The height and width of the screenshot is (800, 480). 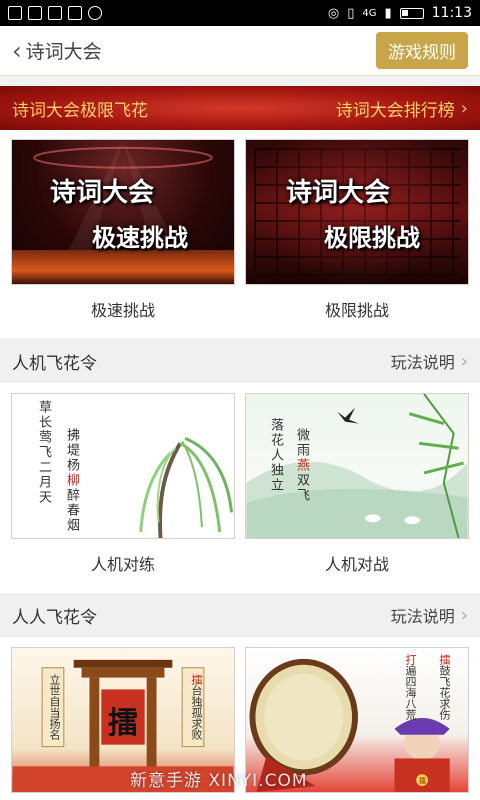 I want to click on page-title: 诗词大会, so click(x=64, y=50).